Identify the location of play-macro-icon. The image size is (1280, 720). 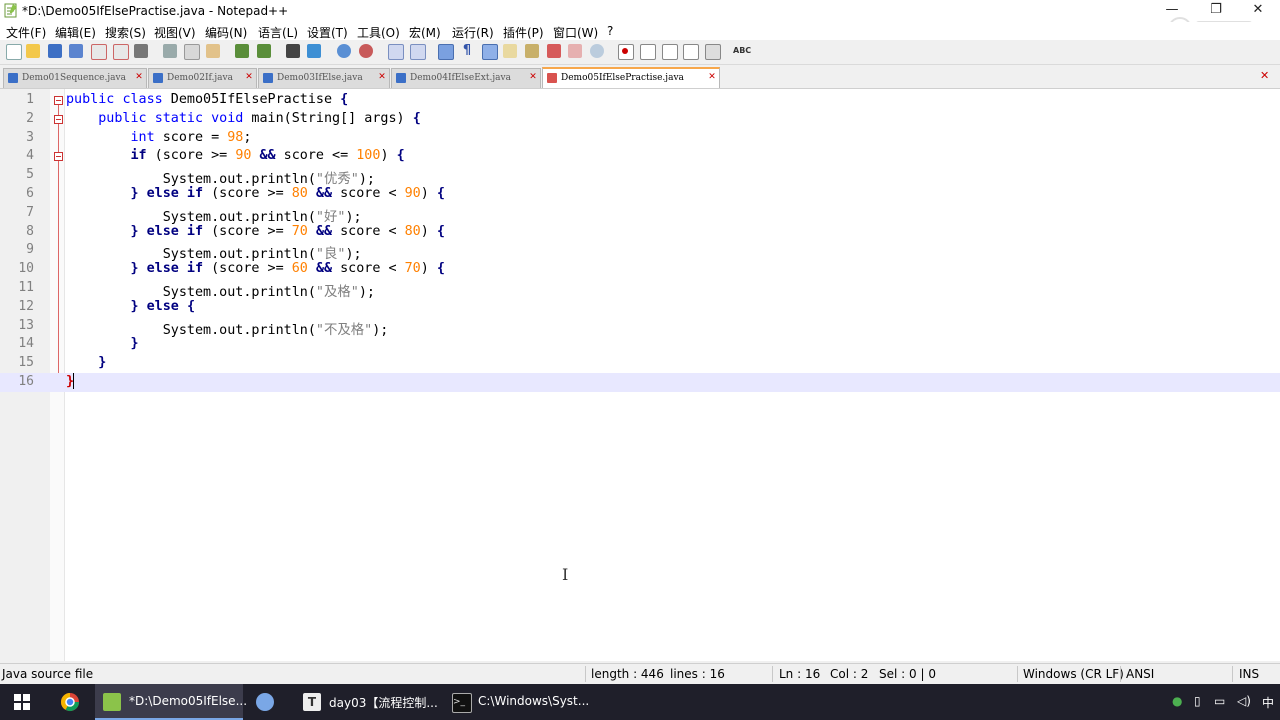
(670, 52).